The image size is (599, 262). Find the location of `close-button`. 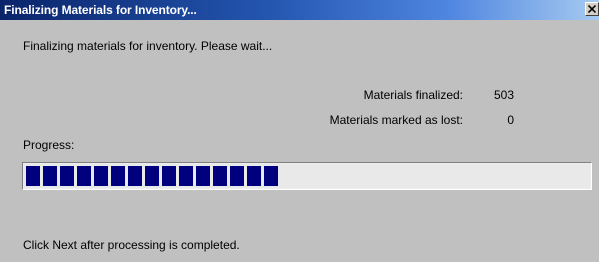

close-button is located at coordinates (592, 9).